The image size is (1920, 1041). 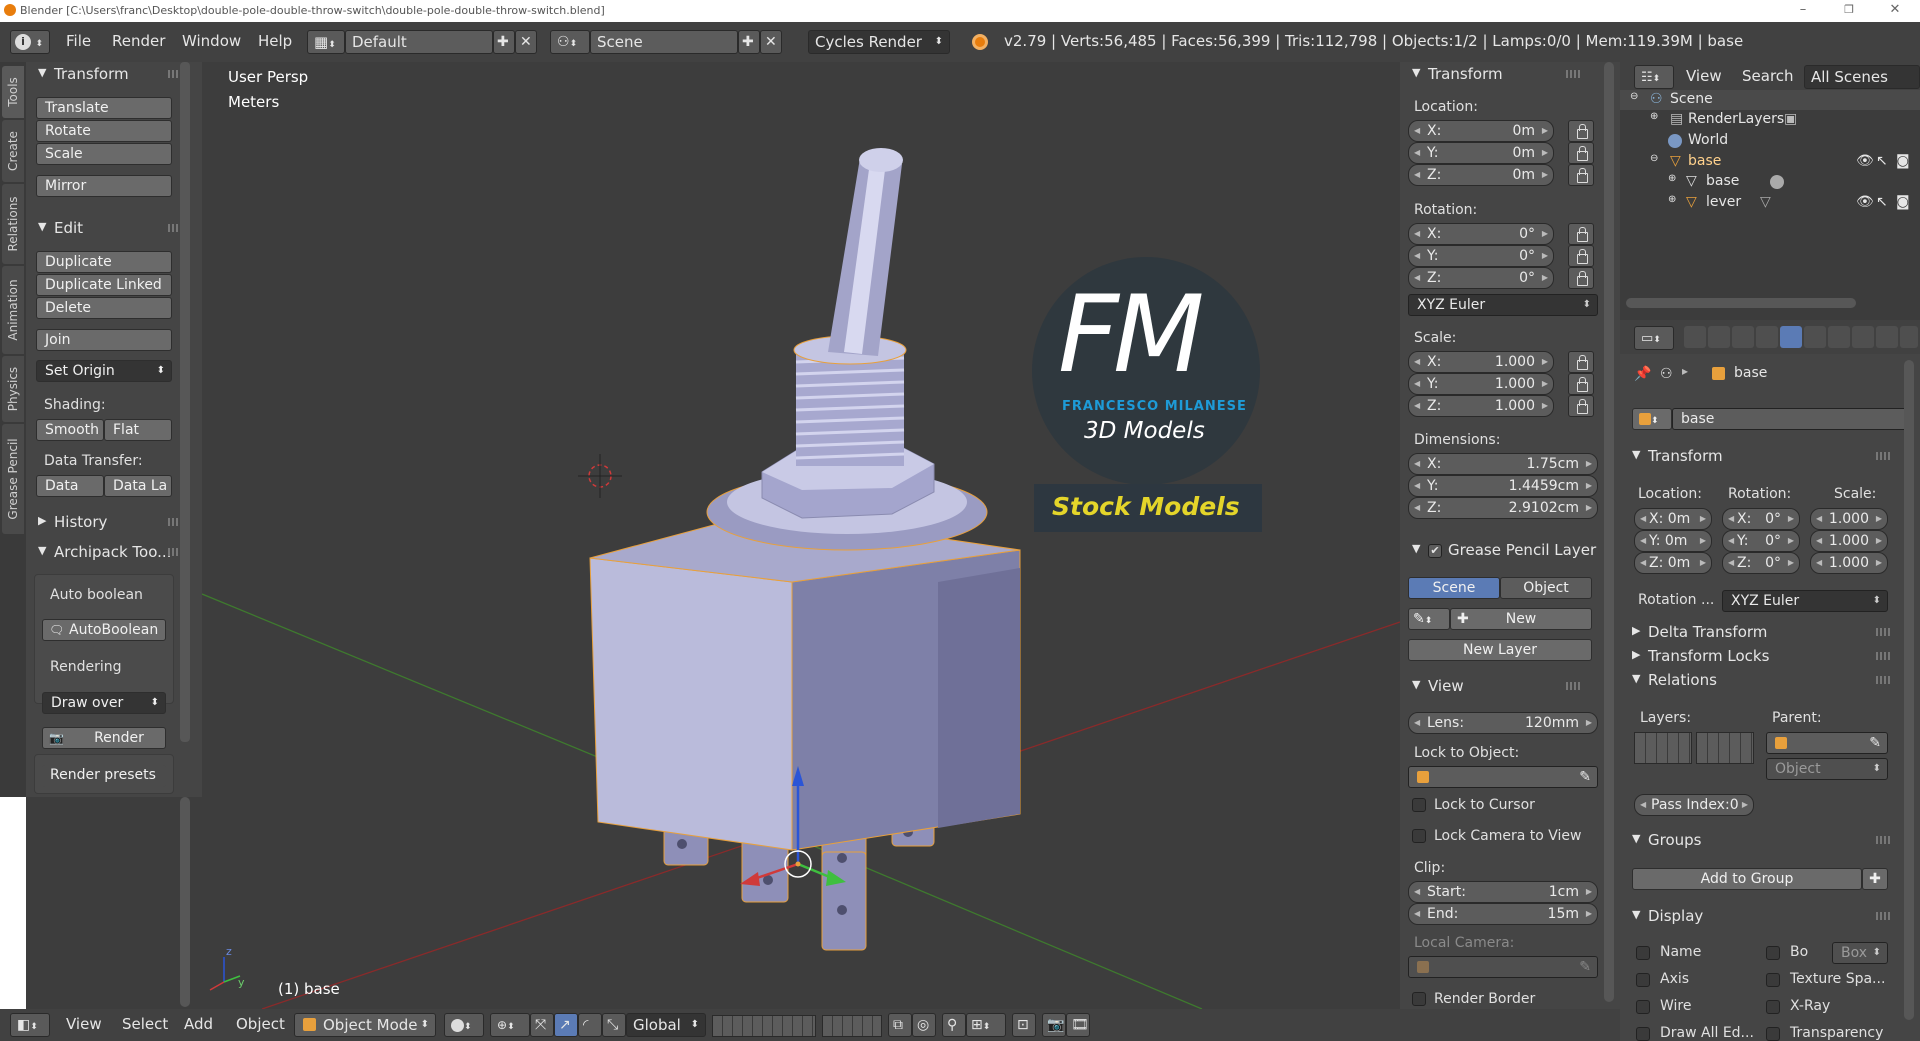 I want to click on gp-scene-button: Scene, so click(x=1454, y=588).